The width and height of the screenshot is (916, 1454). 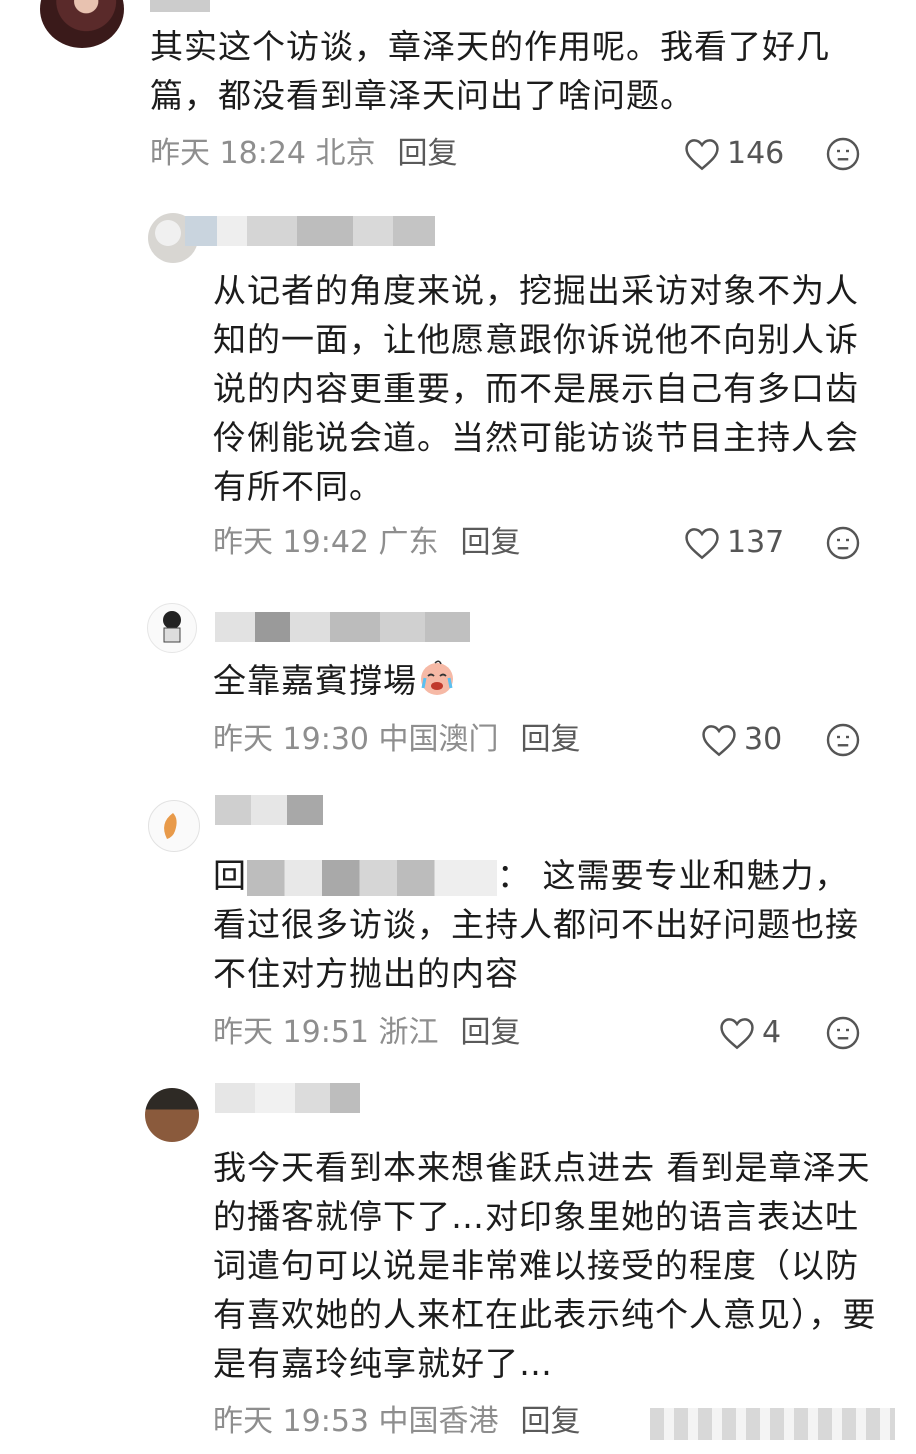 I want to click on watermark-blurred, so click(x=772, y=1424).